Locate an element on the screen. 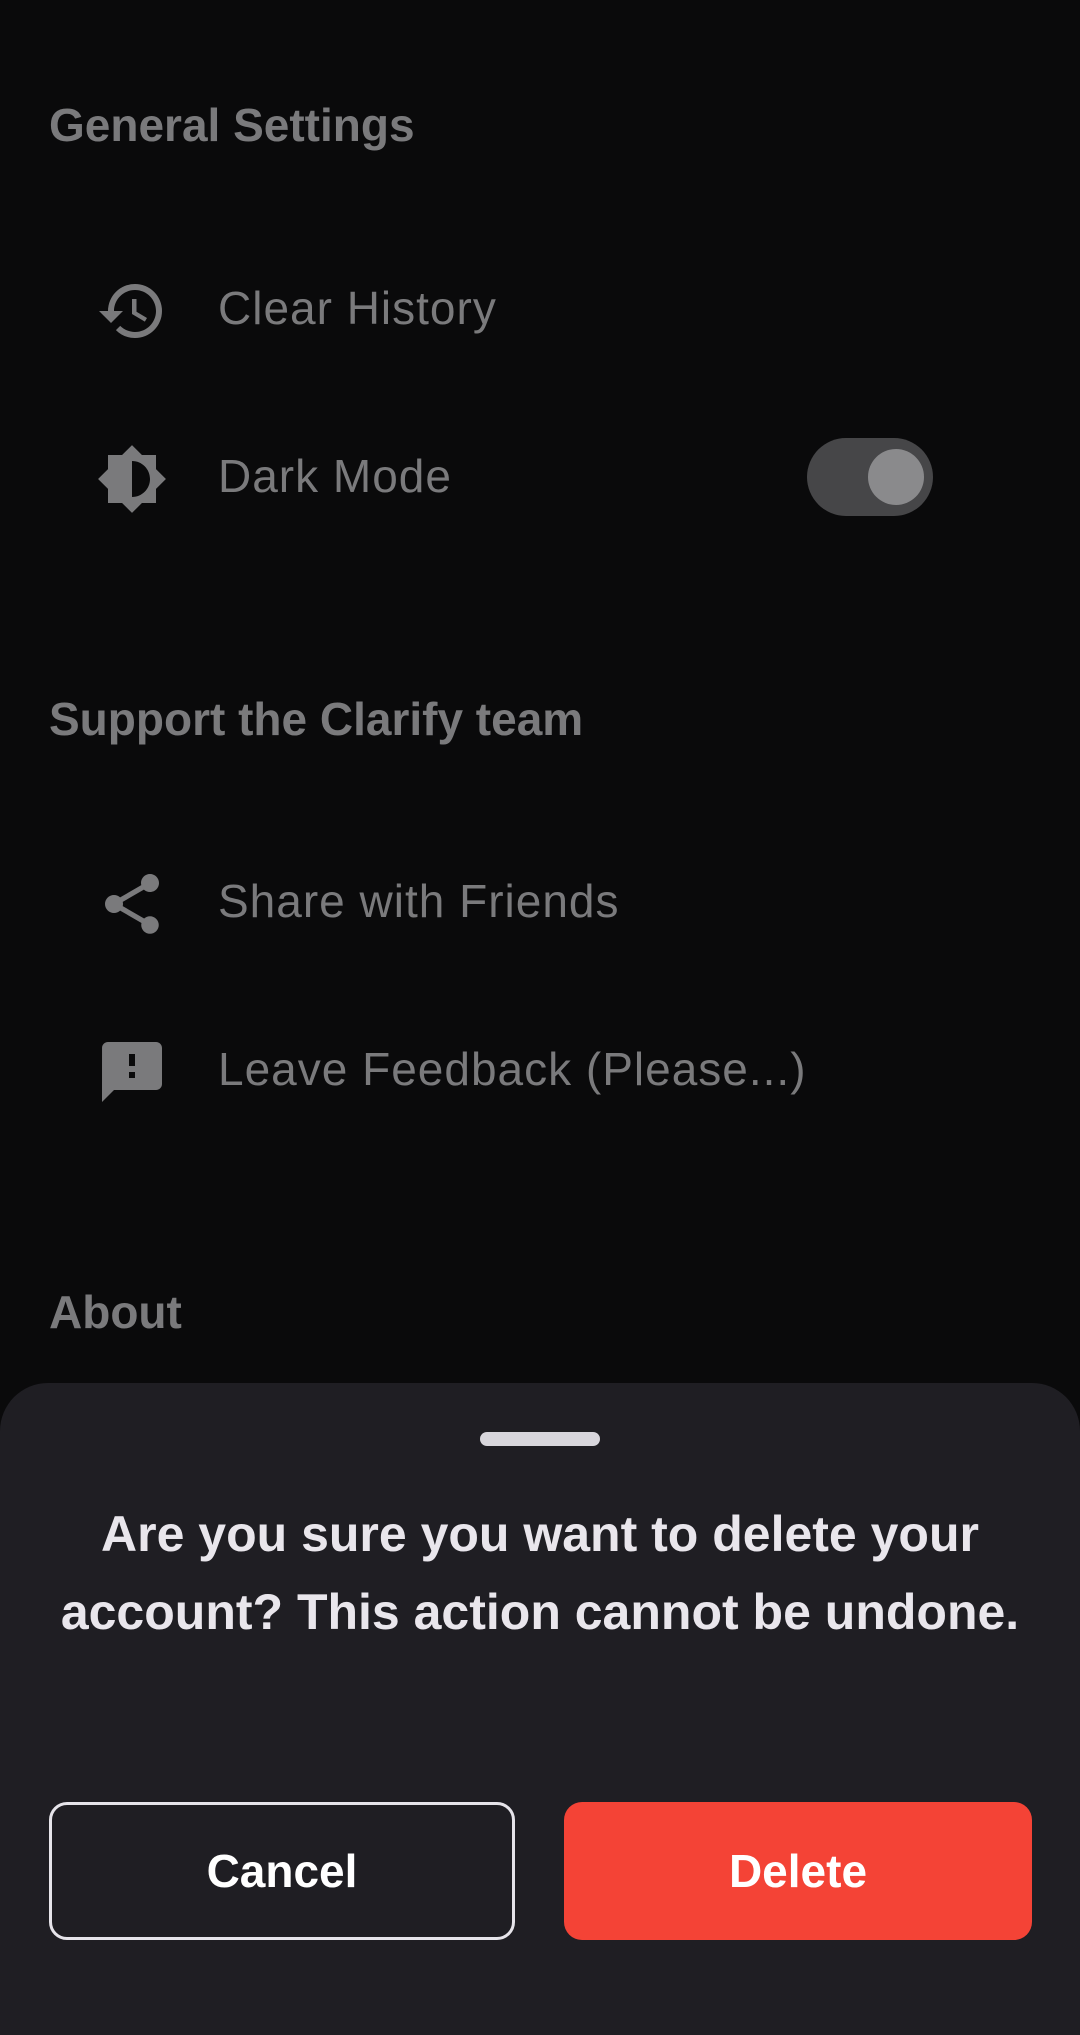 The image size is (1080, 2035). settings-item-share: Share with Friends is located at coordinates (540, 901).